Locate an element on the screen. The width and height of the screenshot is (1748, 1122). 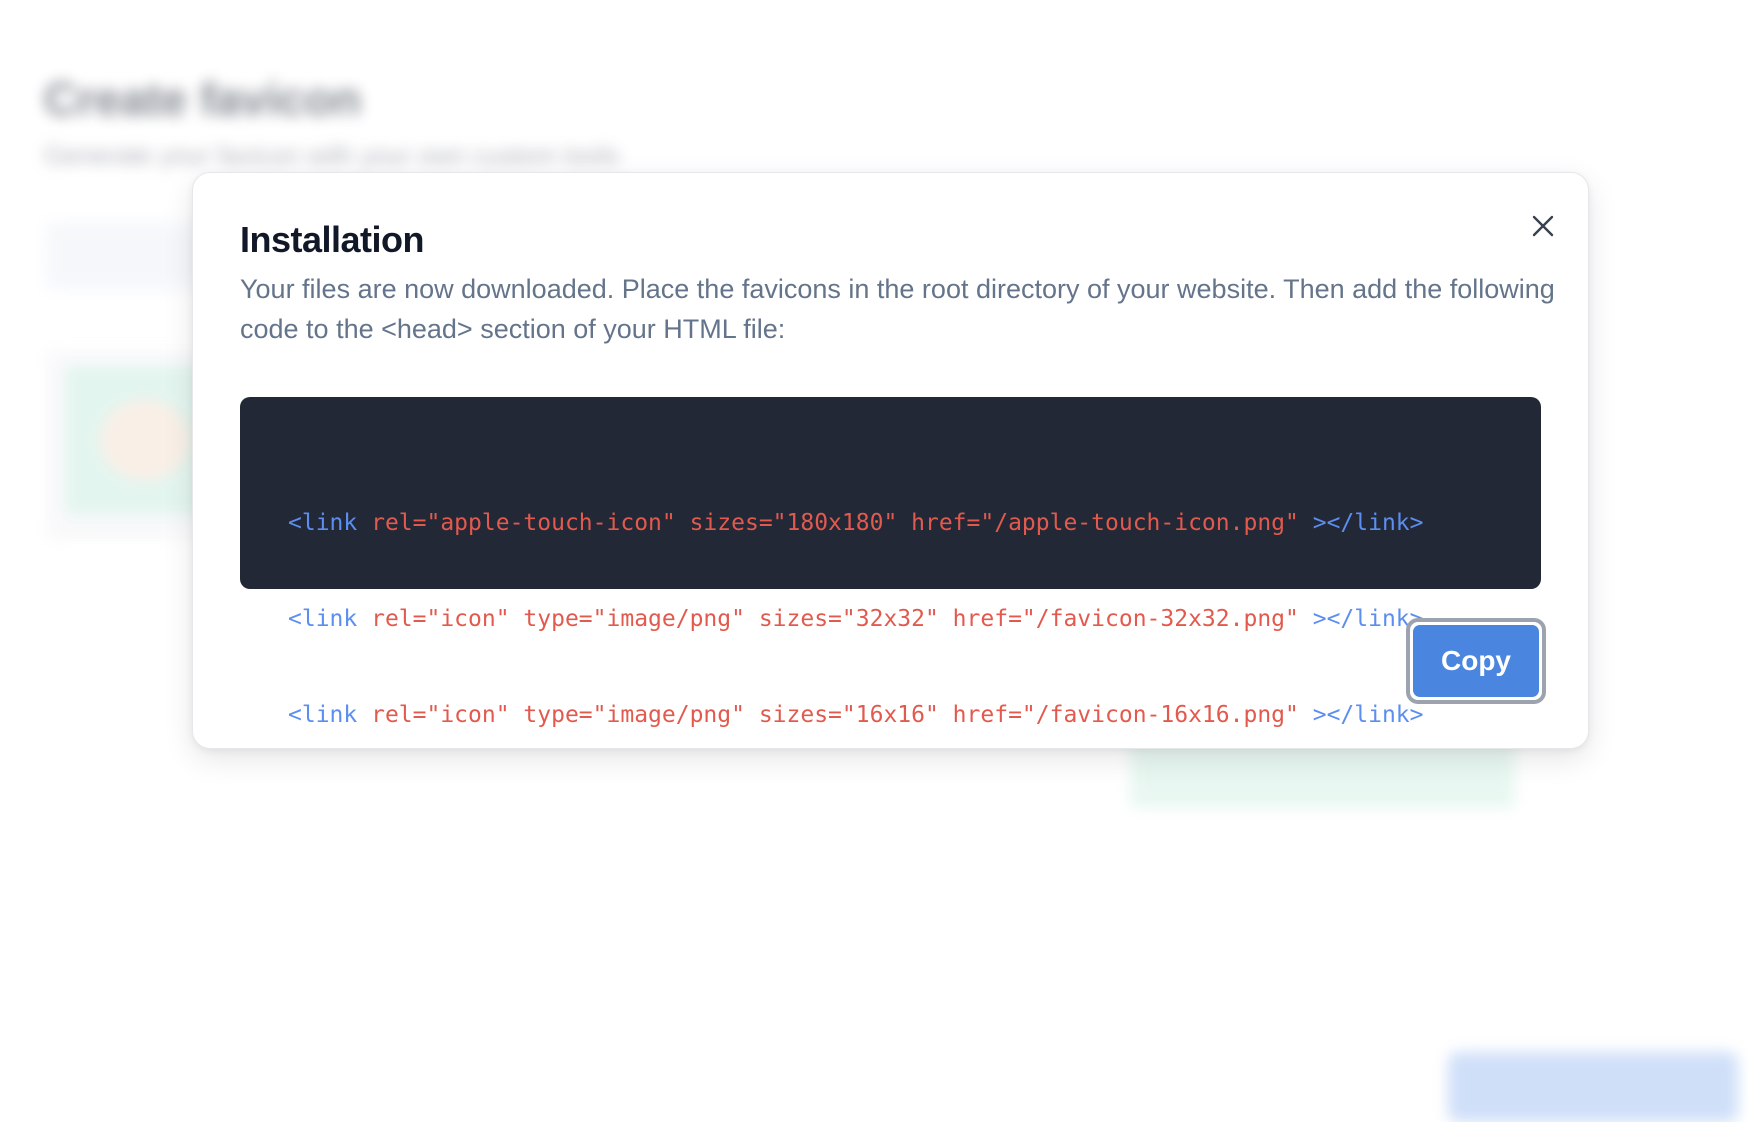
modal-title: Installation is located at coordinates (332, 239).